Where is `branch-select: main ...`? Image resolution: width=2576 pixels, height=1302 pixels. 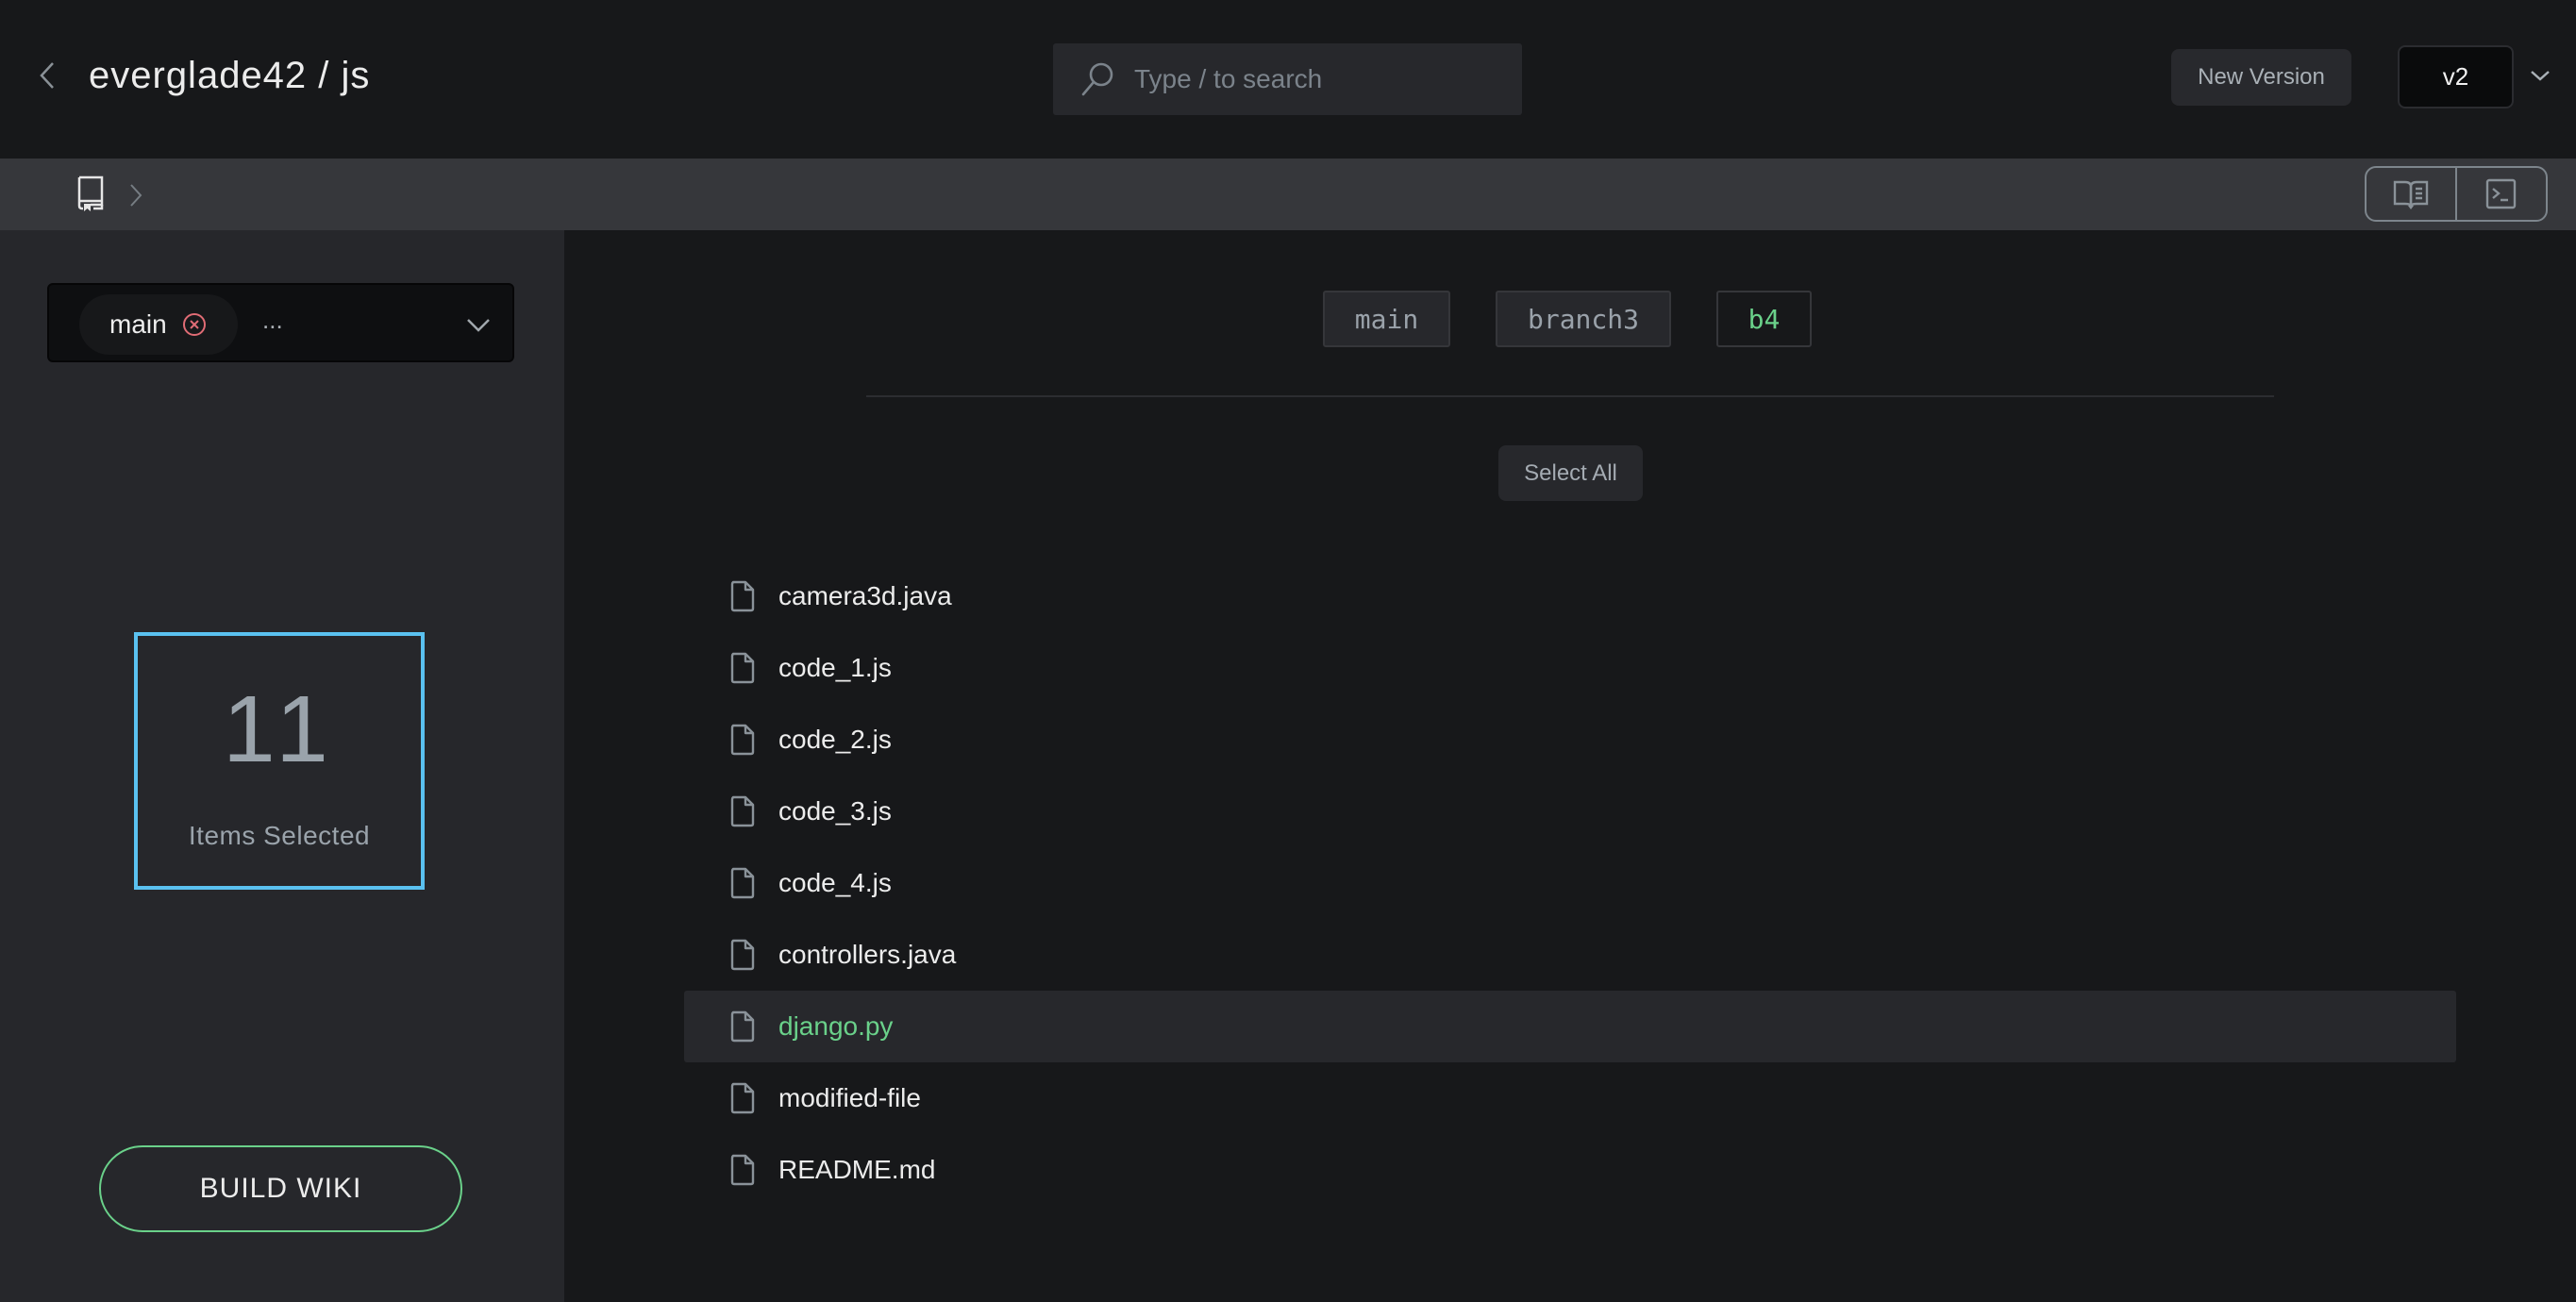 branch-select: main ... is located at coordinates (280, 323).